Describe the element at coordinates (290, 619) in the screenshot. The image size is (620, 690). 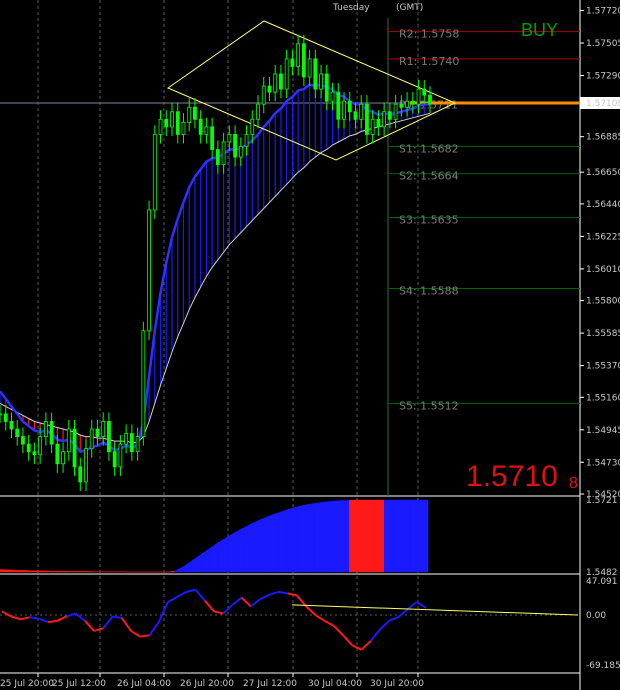
I see `oscillator` at that location.